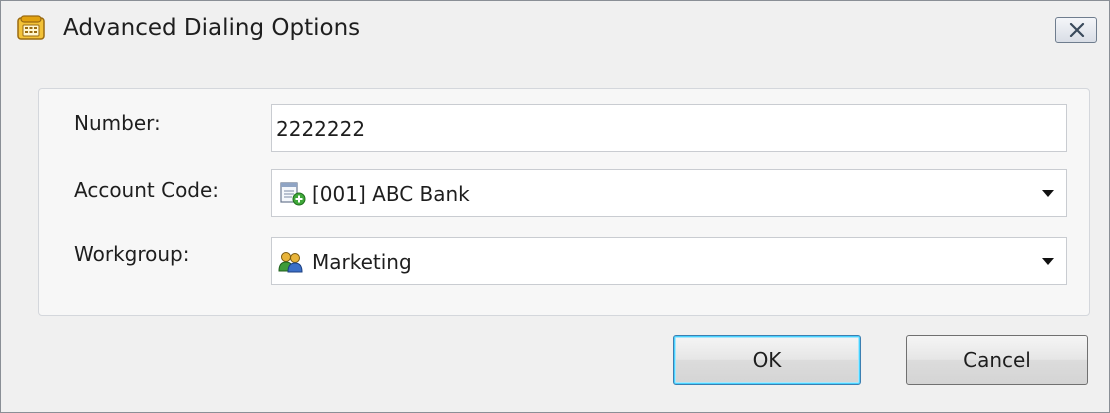 The image size is (1110, 413). I want to click on number-input: 2222222, so click(669, 128).